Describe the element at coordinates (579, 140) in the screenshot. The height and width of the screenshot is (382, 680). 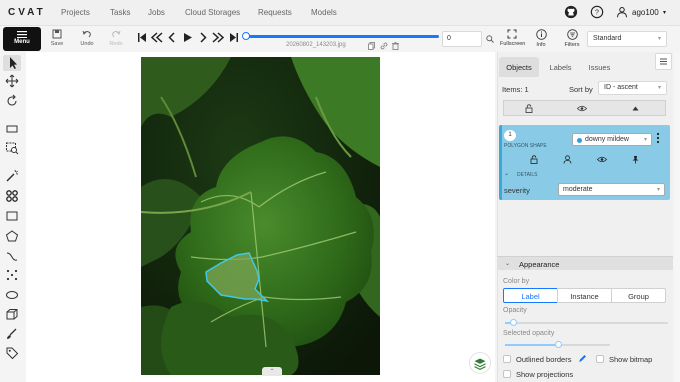
I see `label-color-dot` at that location.